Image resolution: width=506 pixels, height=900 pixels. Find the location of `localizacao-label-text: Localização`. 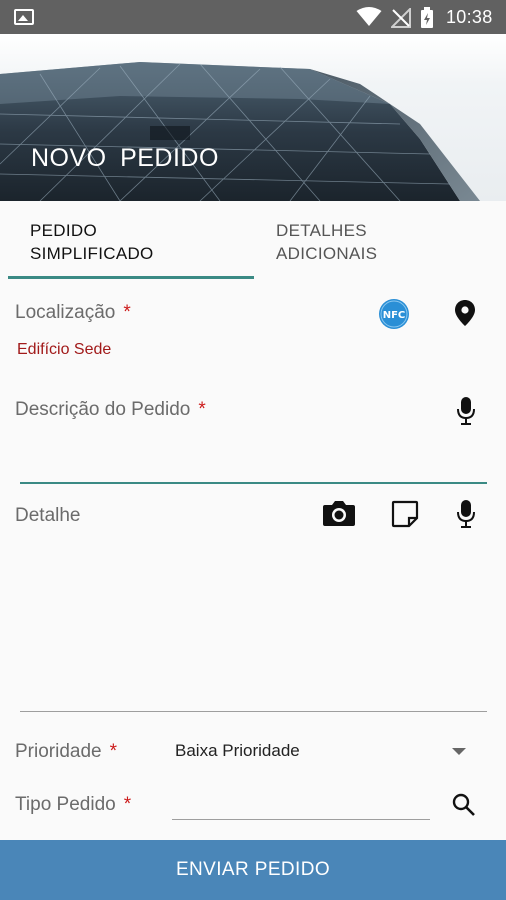

localizacao-label-text: Localização is located at coordinates (65, 312).